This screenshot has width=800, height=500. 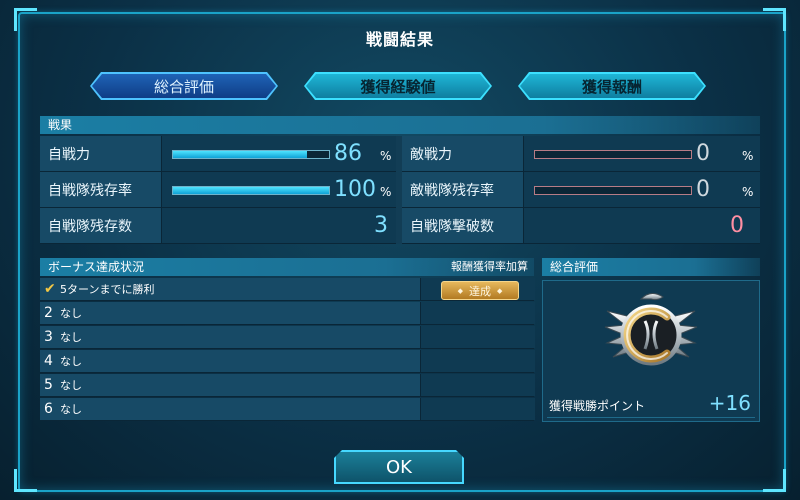 What do you see at coordinates (651, 329) in the screenshot?
I see `winged-c-rank-emblem-icon` at bounding box center [651, 329].